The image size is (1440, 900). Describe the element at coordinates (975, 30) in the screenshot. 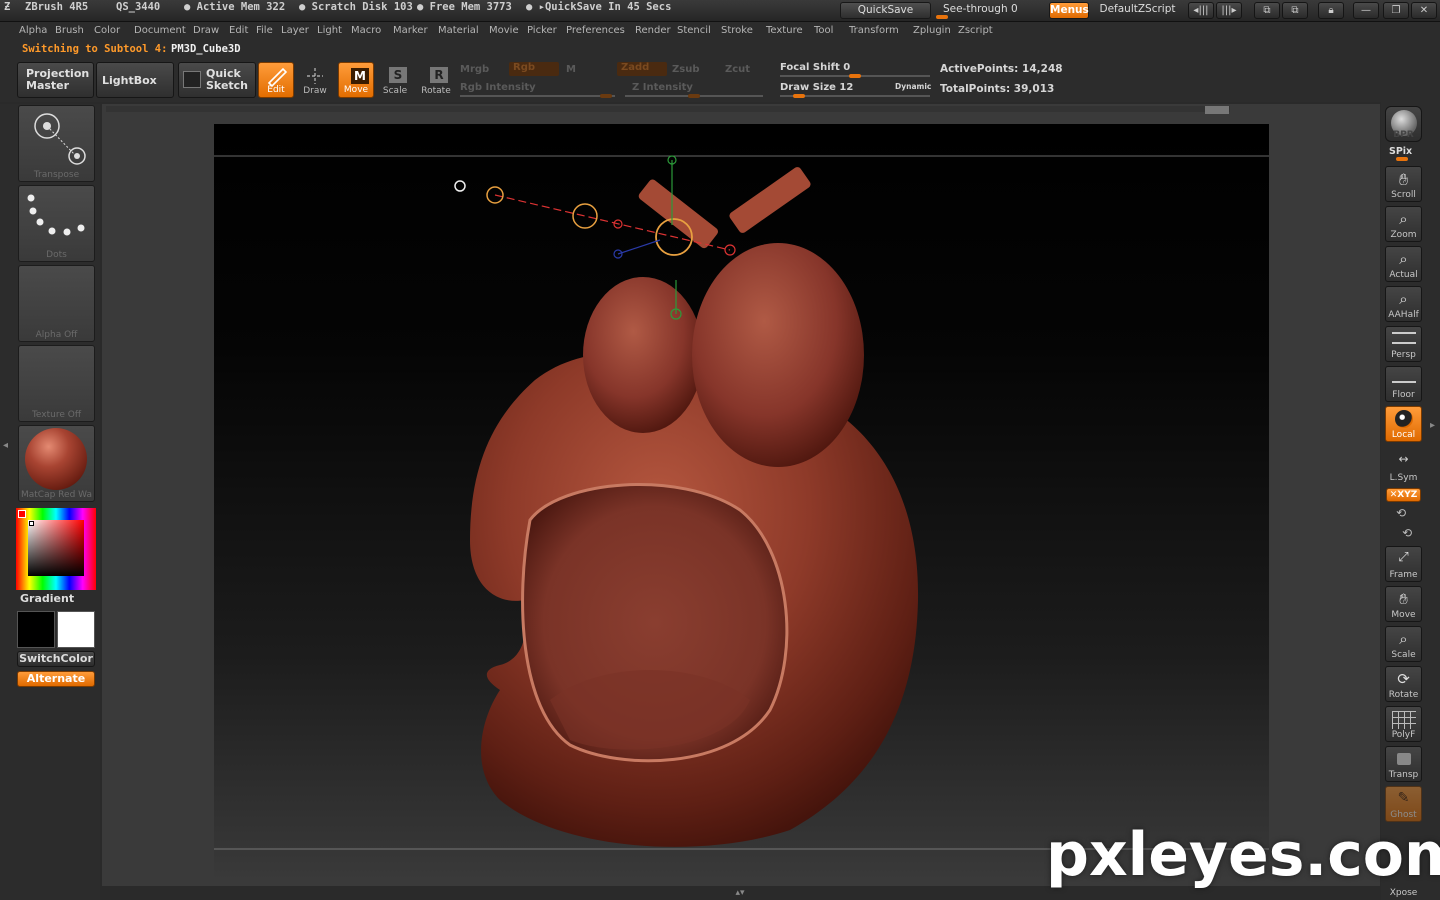

I see `menu-zscript: Zscript` at that location.